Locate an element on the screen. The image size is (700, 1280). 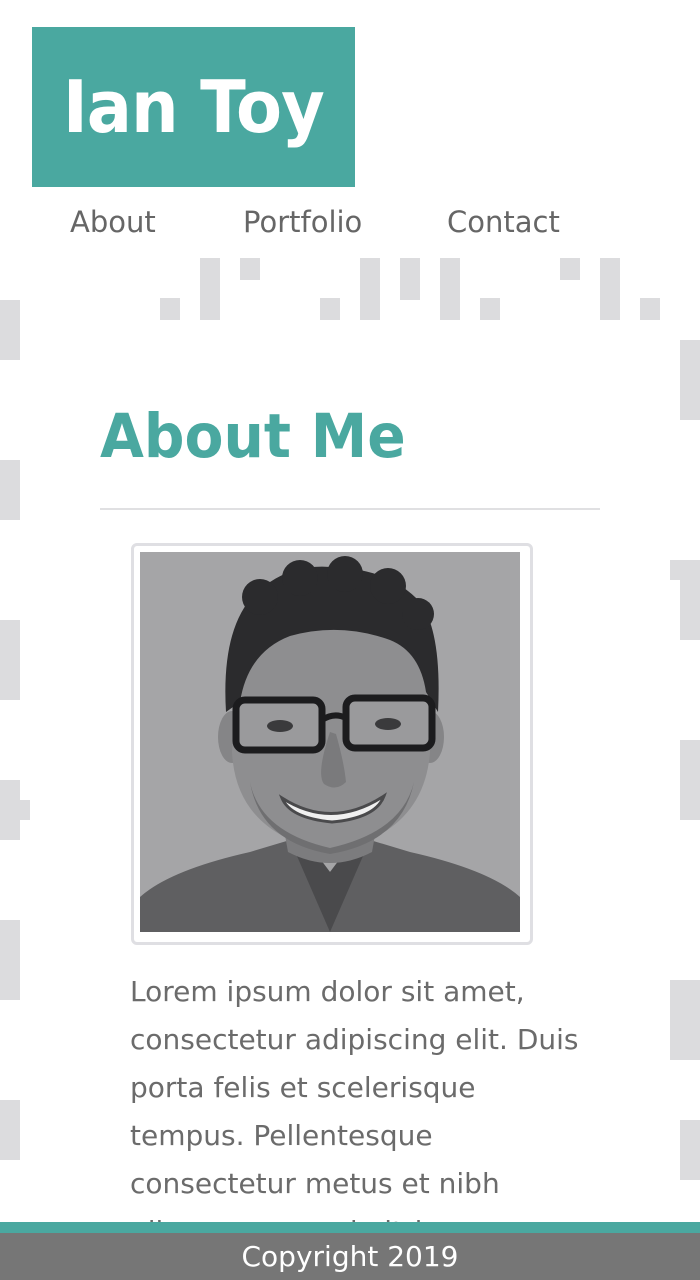
site-logo: Ian Toy is located at coordinates (193, 107).